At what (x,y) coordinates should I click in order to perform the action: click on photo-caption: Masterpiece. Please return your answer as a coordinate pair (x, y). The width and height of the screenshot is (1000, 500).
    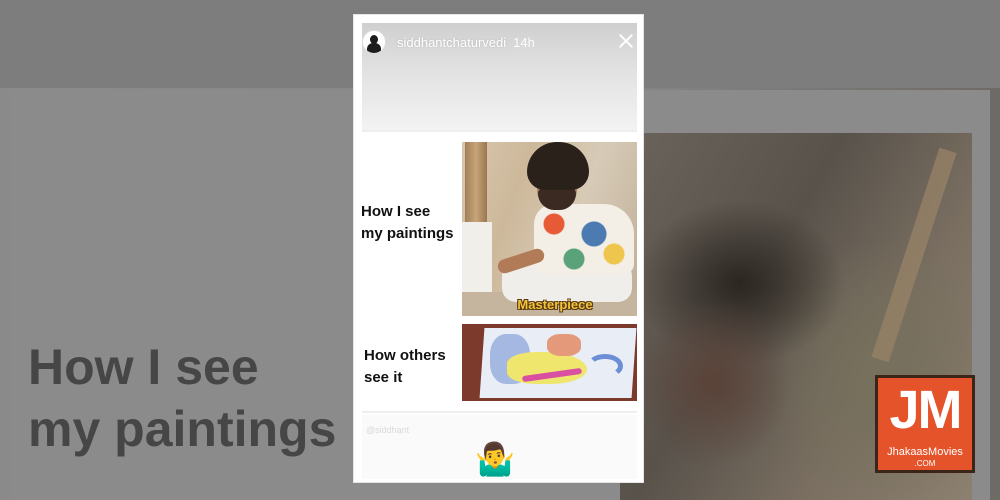
    Looking at the image, I should click on (555, 304).